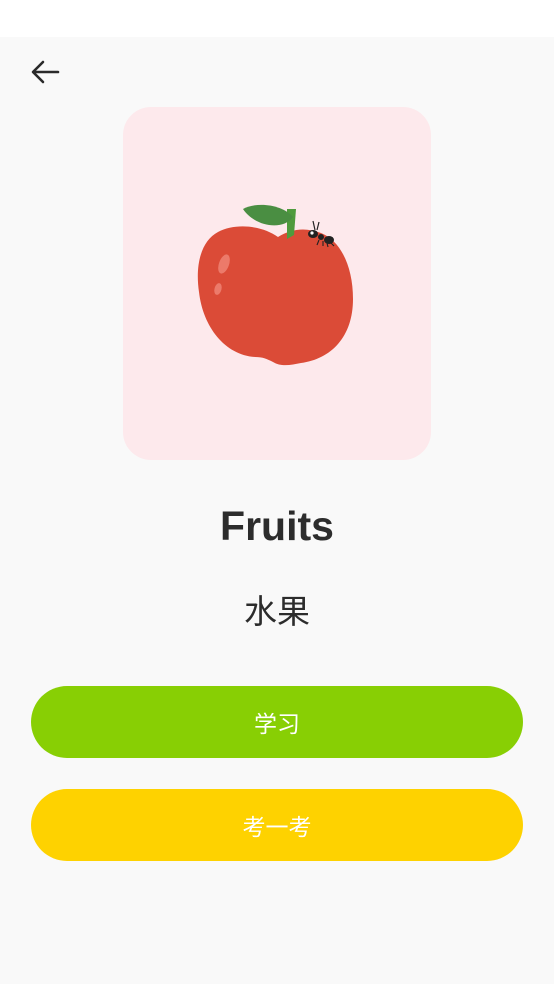 This screenshot has height=984, width=554. Describe the element at coordinates (277, 611) in the screenshot. I see `page-subtitle: 水果` at that location.